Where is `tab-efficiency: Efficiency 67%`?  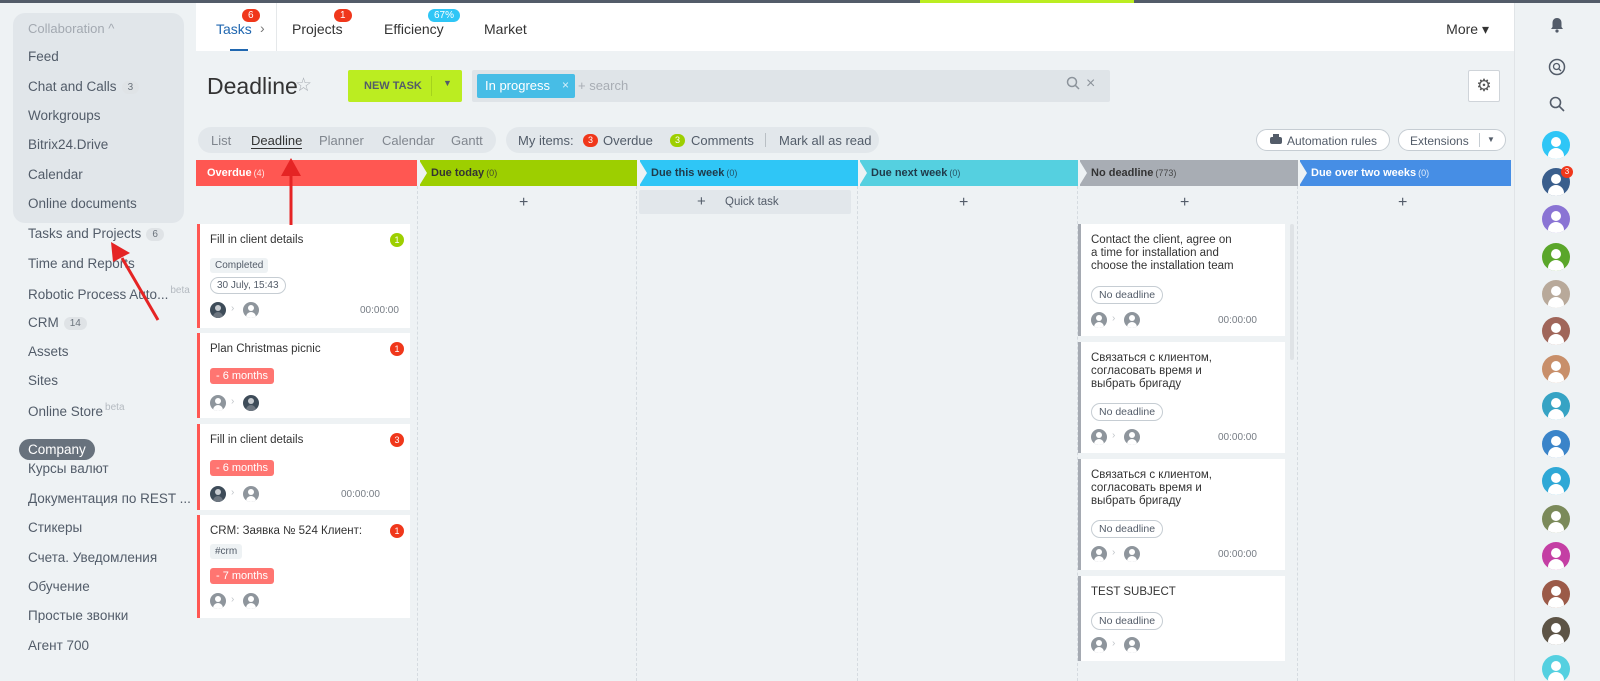 tab-efficiency: Efficiency 67% is located at coordinates (422, 23).